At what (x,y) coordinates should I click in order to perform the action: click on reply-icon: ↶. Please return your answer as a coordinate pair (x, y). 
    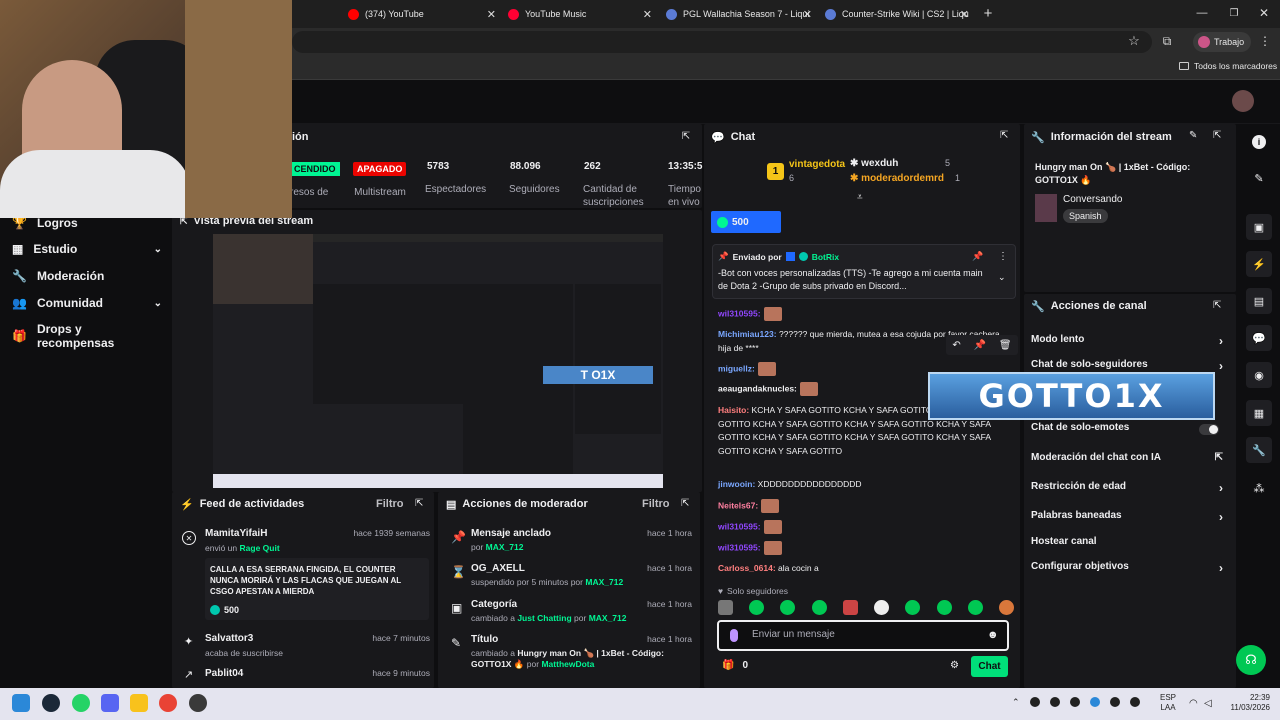
    Looking at the image, I should click on (956, 345).